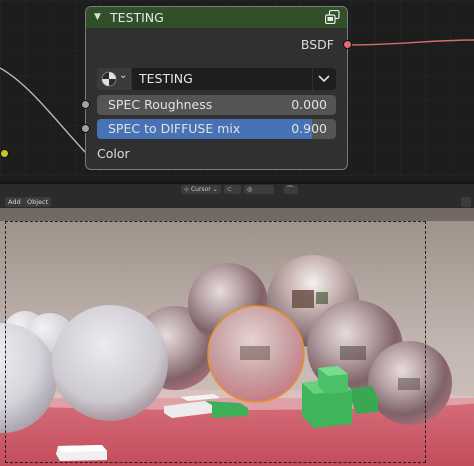 The image size is (474, 466). Describe the element at coordinates (237, 202) in the screenshot. I see `viewport-header: Add Object` at that location.